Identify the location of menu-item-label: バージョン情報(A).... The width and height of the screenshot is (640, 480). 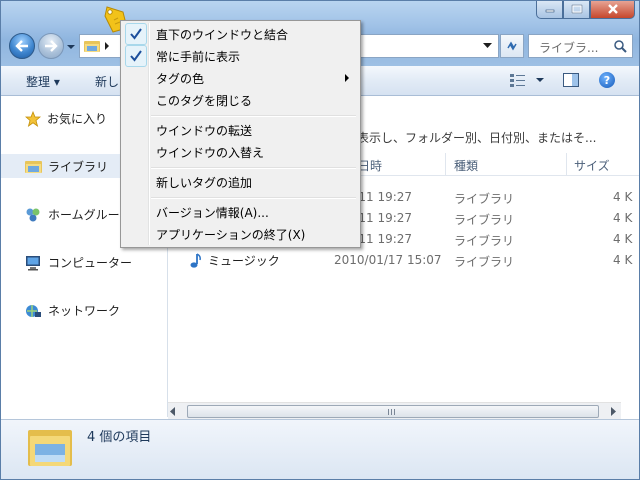
(212, 213).